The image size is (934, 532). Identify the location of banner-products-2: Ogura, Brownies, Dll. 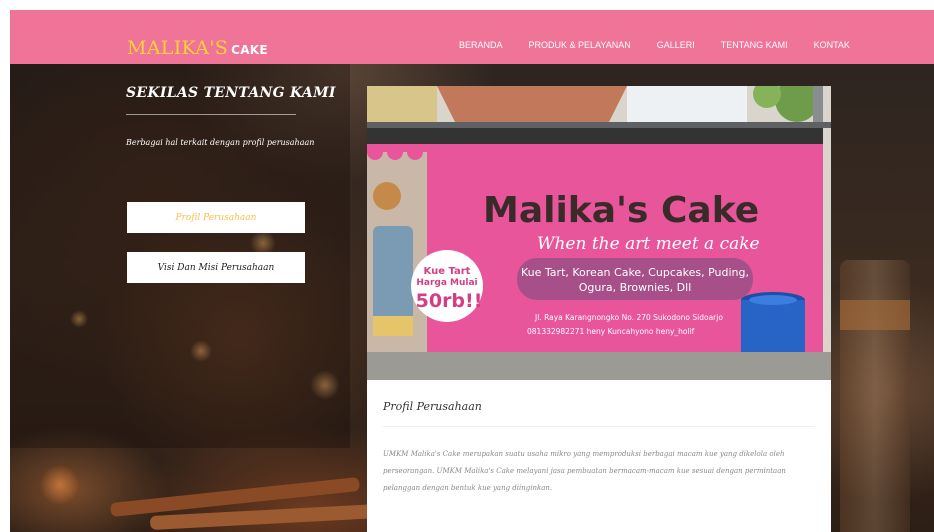
(635, 287).